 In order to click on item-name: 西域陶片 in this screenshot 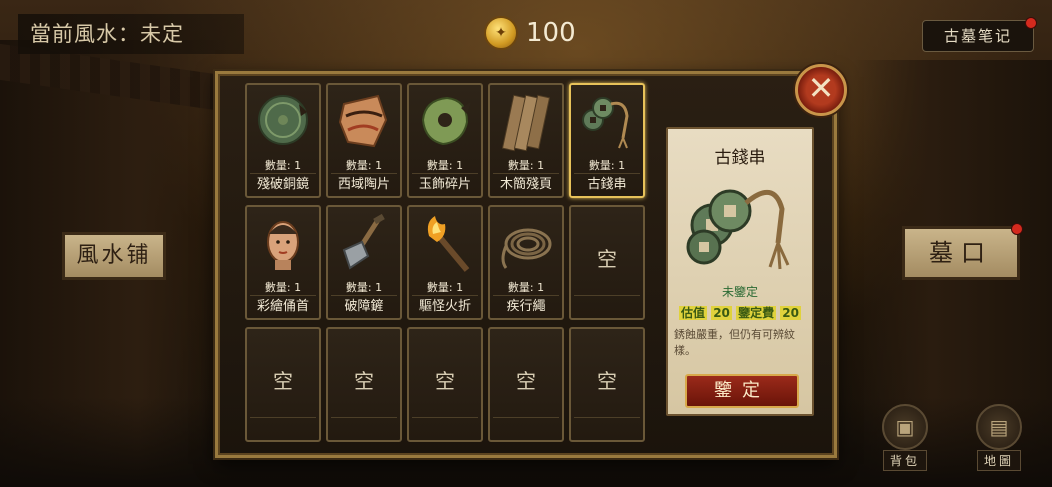, I will do `click(364, 184)`.